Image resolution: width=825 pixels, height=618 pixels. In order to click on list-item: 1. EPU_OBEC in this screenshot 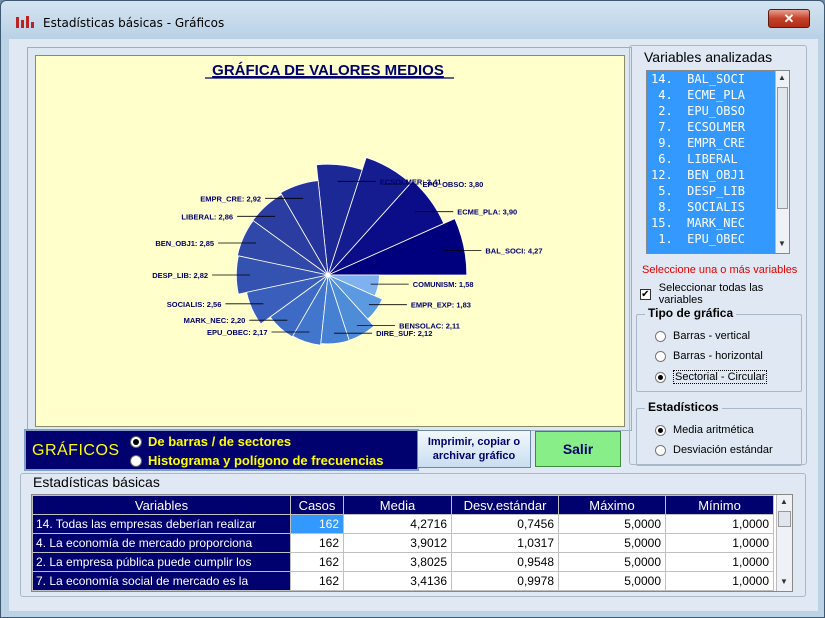, I will do `click(718, 239)`.